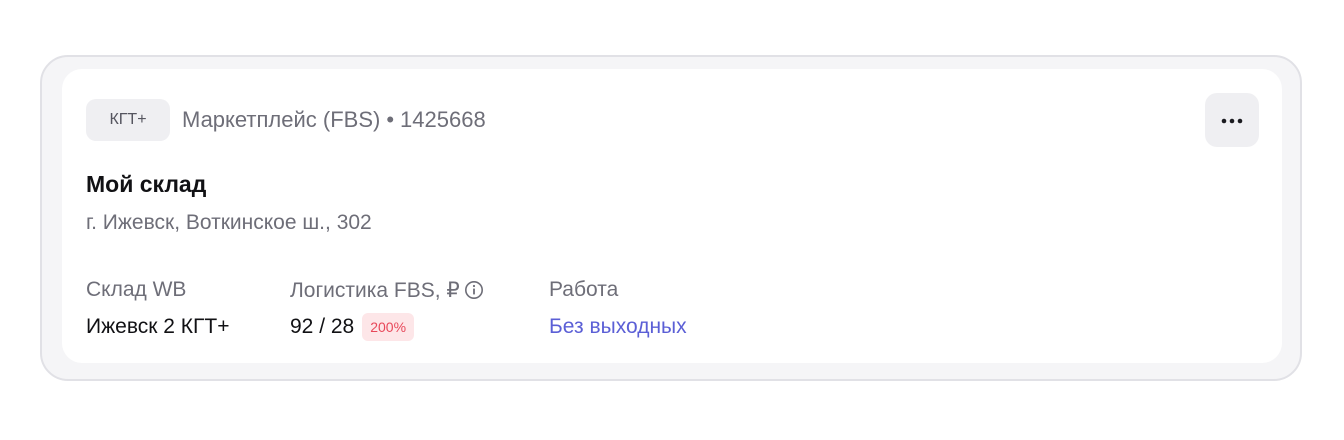  What do you see at coordinates (387, 309) in the screenshot?
I see `logistics-column: Логистика FBS, ₽ 92 / 28 200%` at bounding box center [387, 309].